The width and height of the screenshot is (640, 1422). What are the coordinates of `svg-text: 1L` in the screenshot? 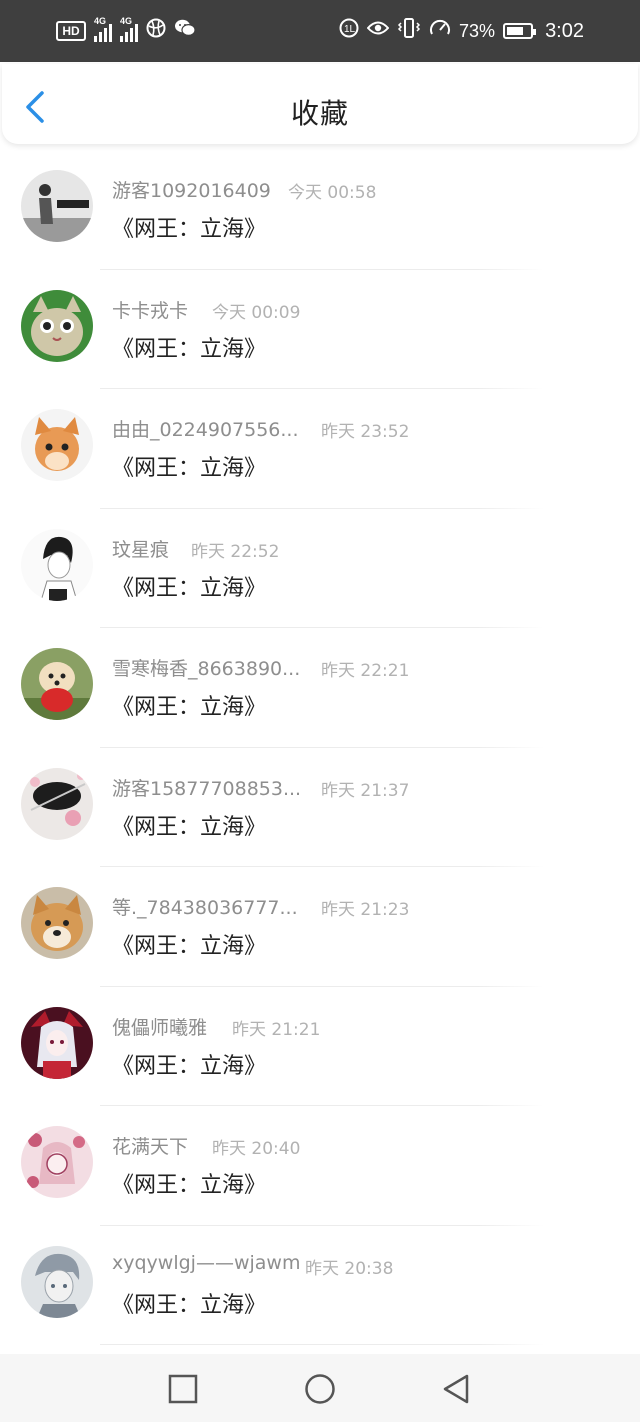 It's located at (350, 29).